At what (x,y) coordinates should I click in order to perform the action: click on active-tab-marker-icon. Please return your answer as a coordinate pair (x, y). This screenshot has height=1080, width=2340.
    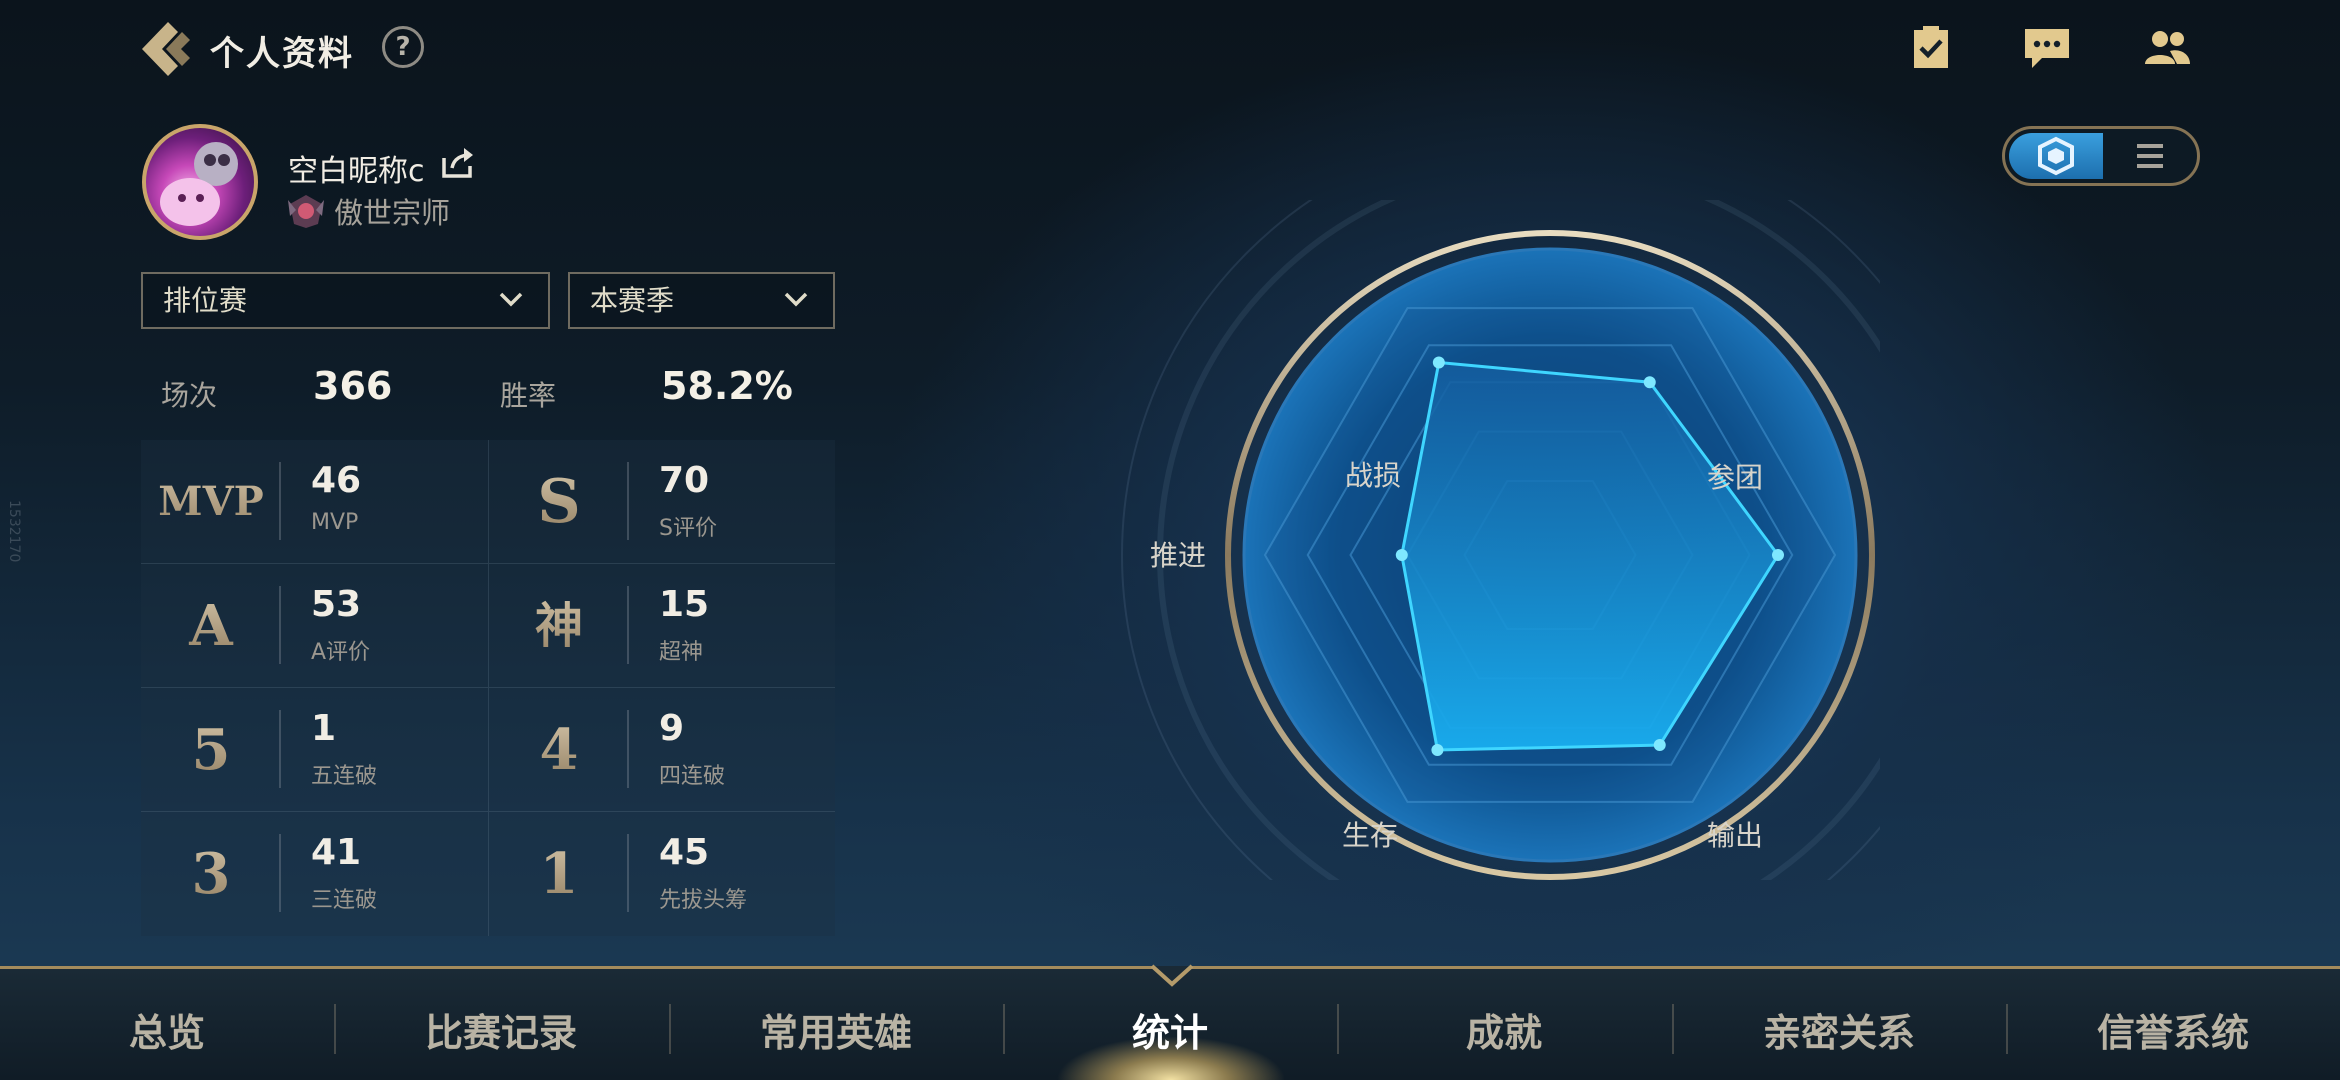
    Looking at the image, I should click on (1172, 975).